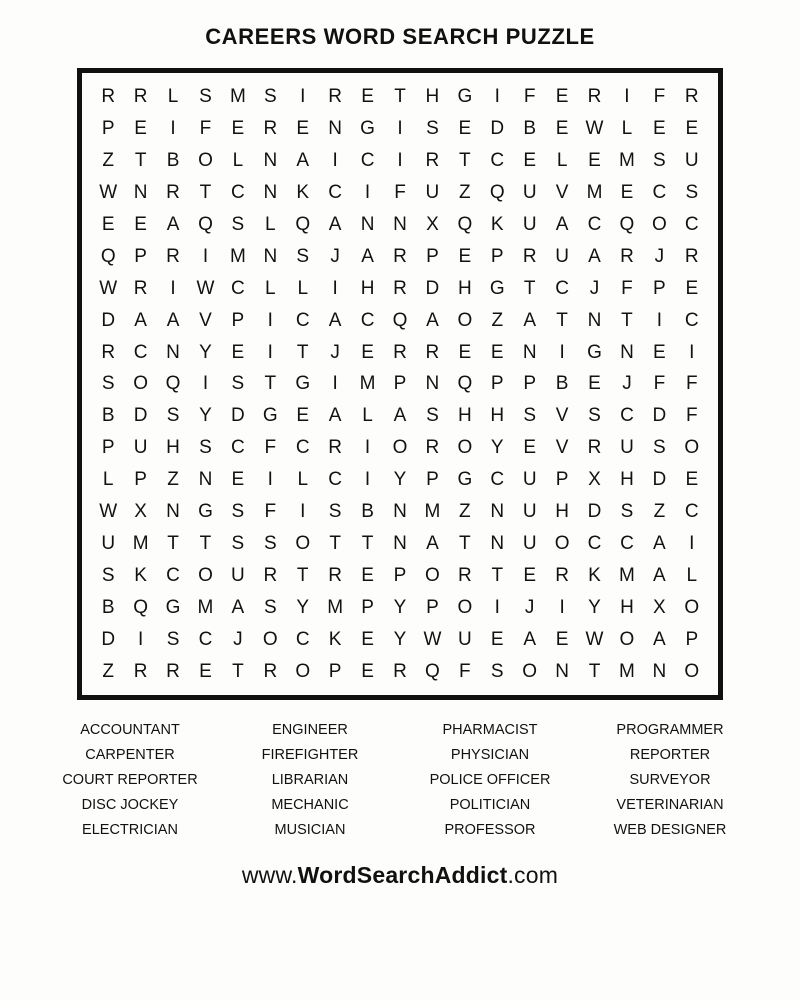  I want to click on word-list-item: VETERINARIAN, so click(669, 805).